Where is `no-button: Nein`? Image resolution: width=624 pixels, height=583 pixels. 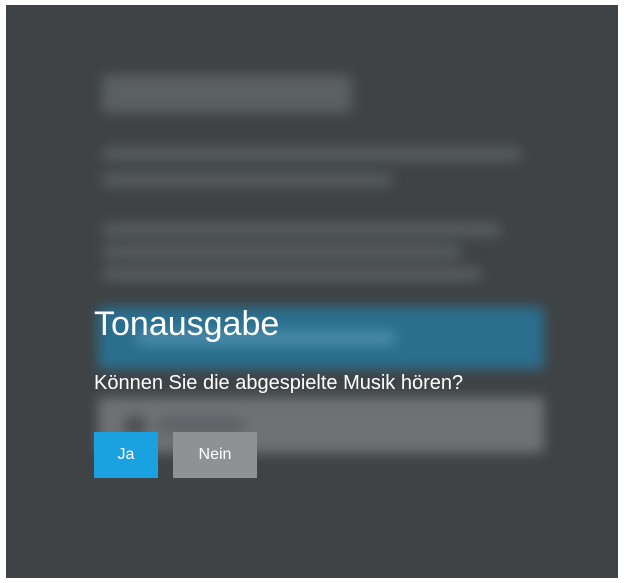
no-button: Nein is located at coordinates (215, 455).